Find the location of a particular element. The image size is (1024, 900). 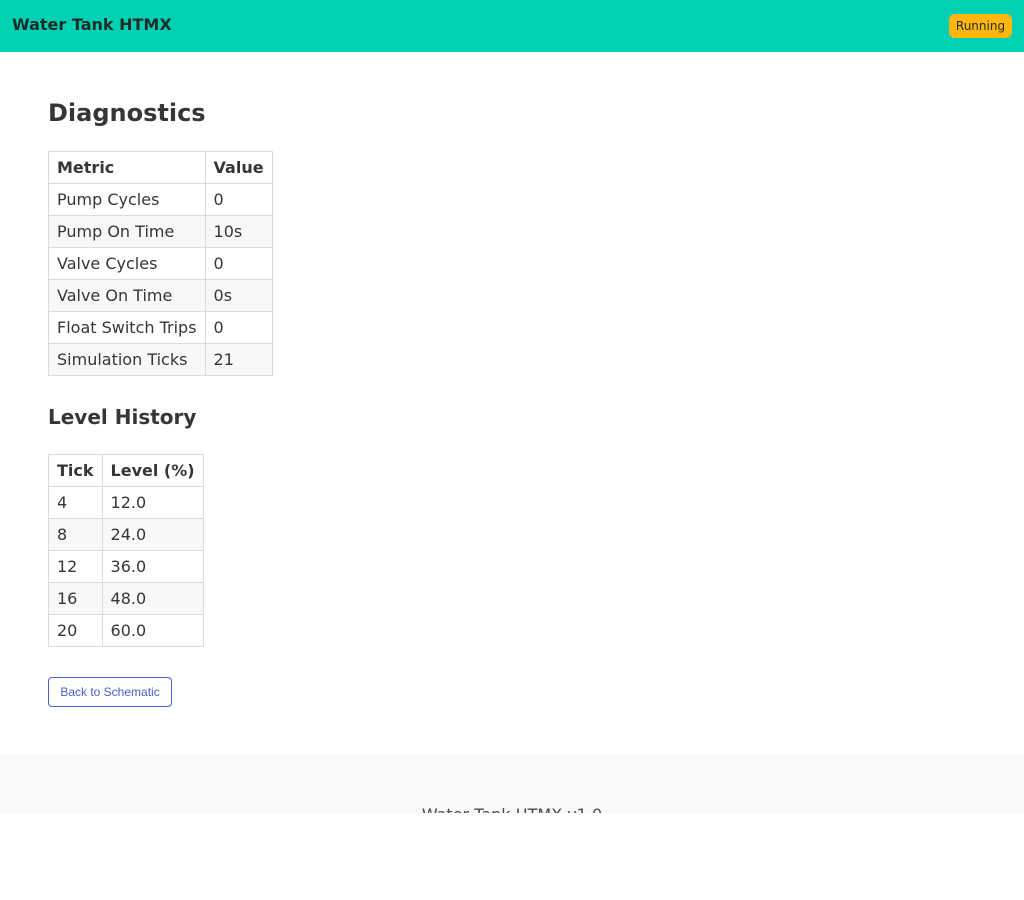

value-cell: 0s is located at coordinates (238, 295).